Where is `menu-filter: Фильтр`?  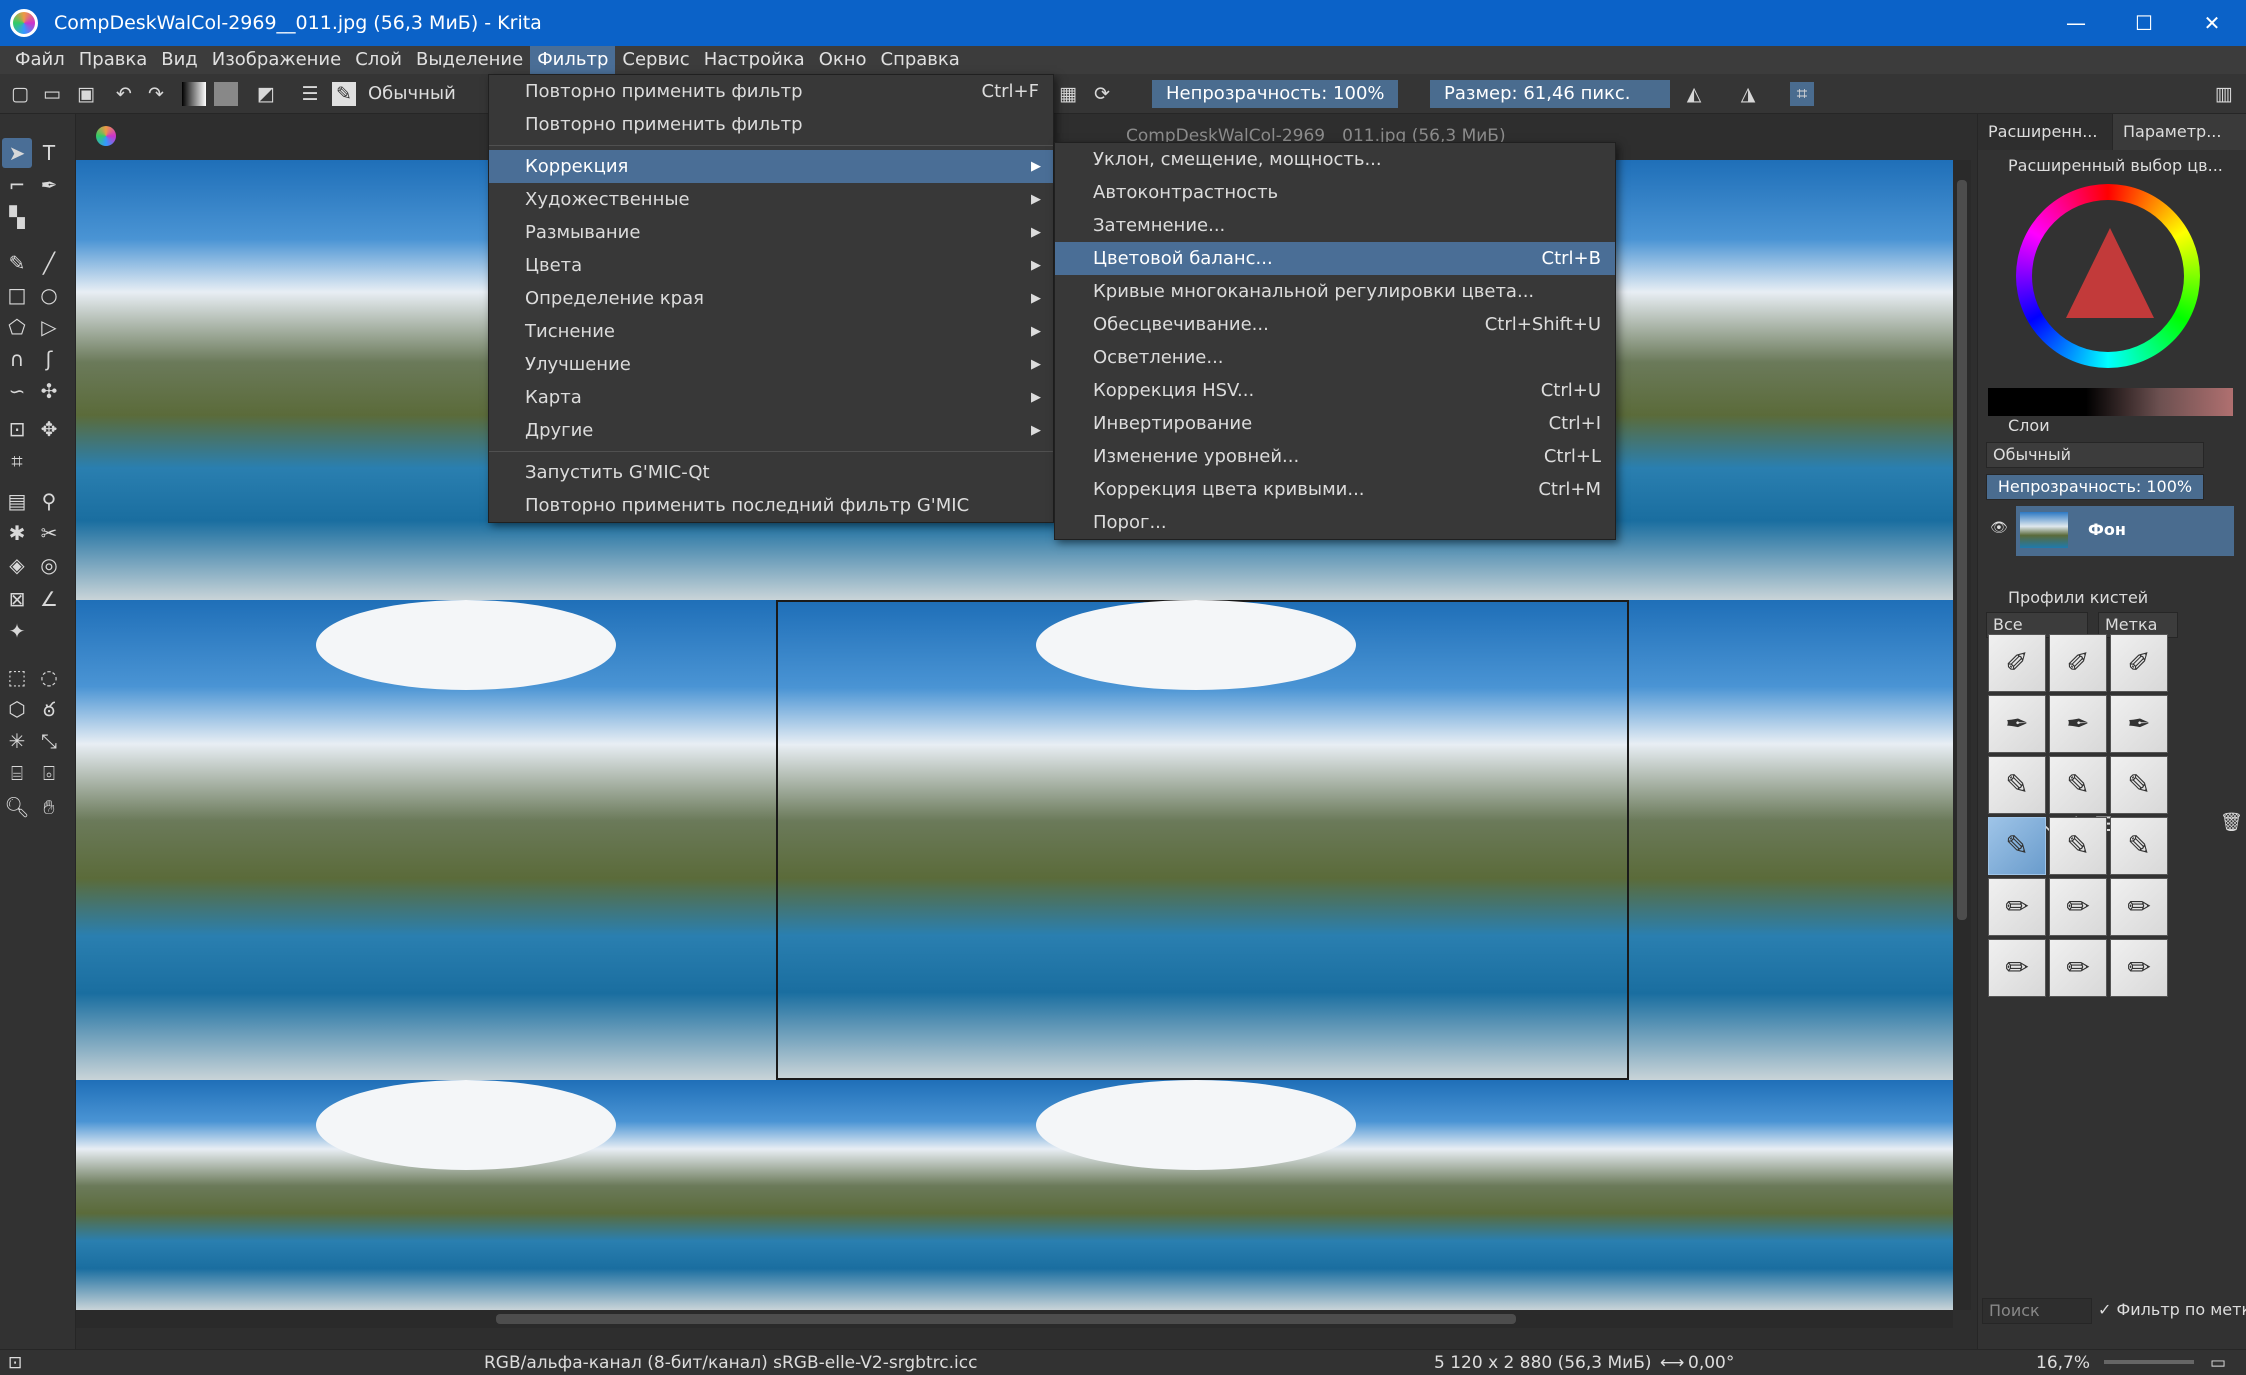
menu-filter: Фильтр is located at coordinates (573, 60).